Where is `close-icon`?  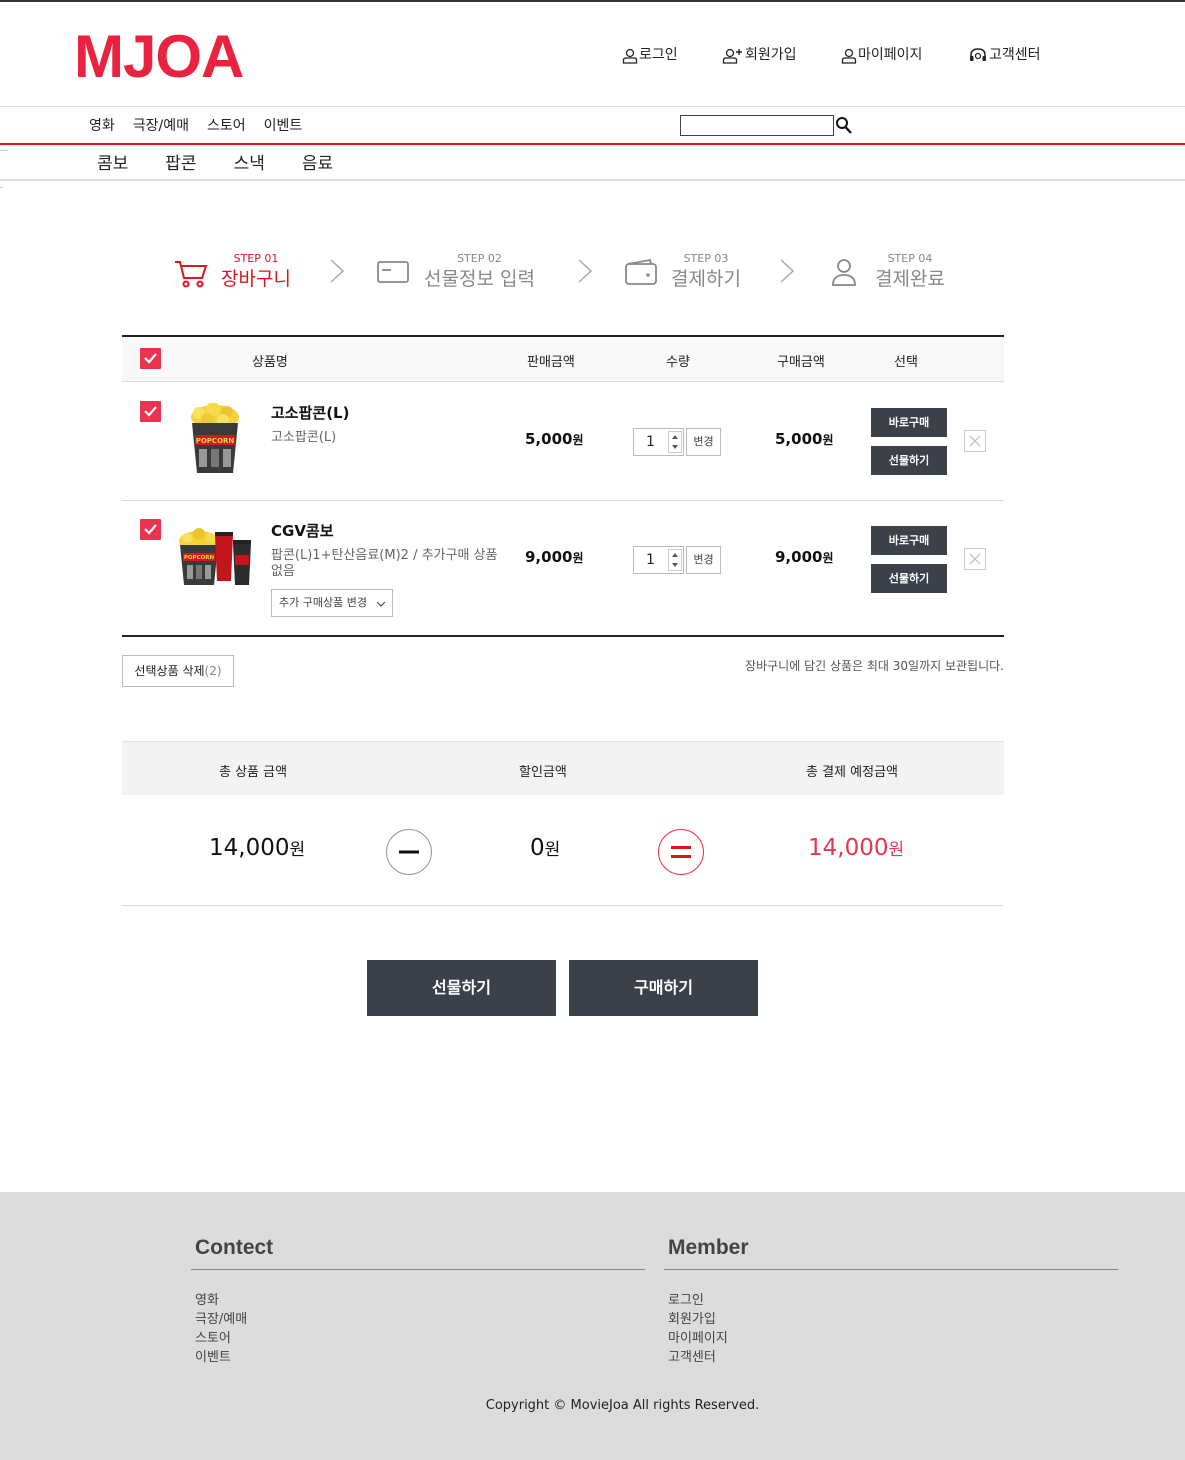 close-icon is located at coordinates (975, 441).